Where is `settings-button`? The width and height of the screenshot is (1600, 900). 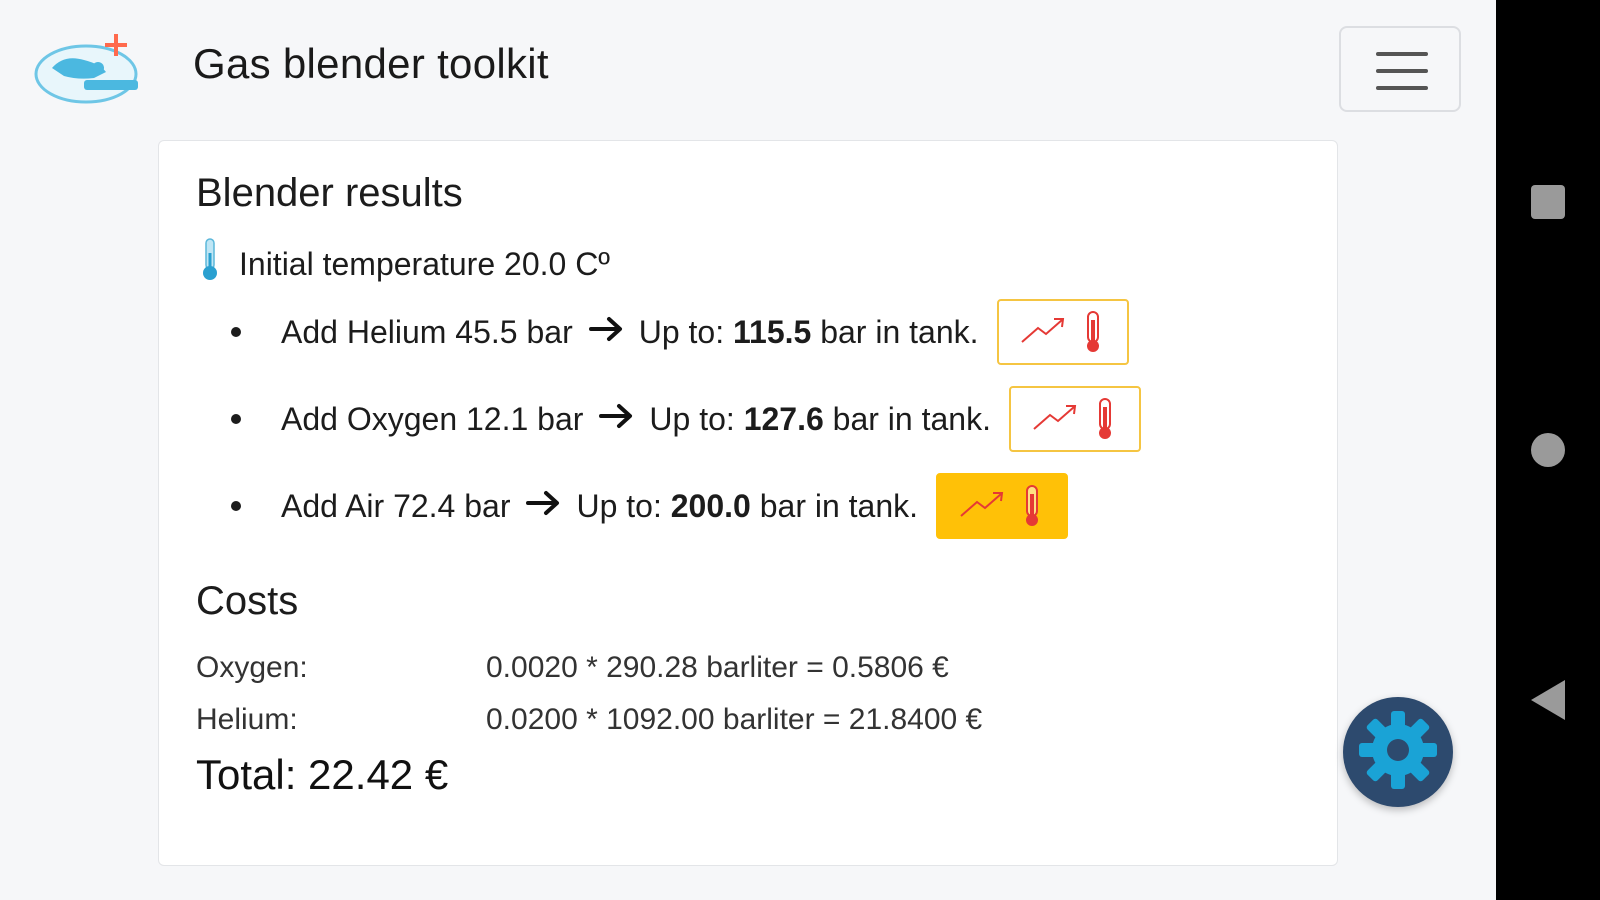 settings-button is located at coordinates (1398, 752).